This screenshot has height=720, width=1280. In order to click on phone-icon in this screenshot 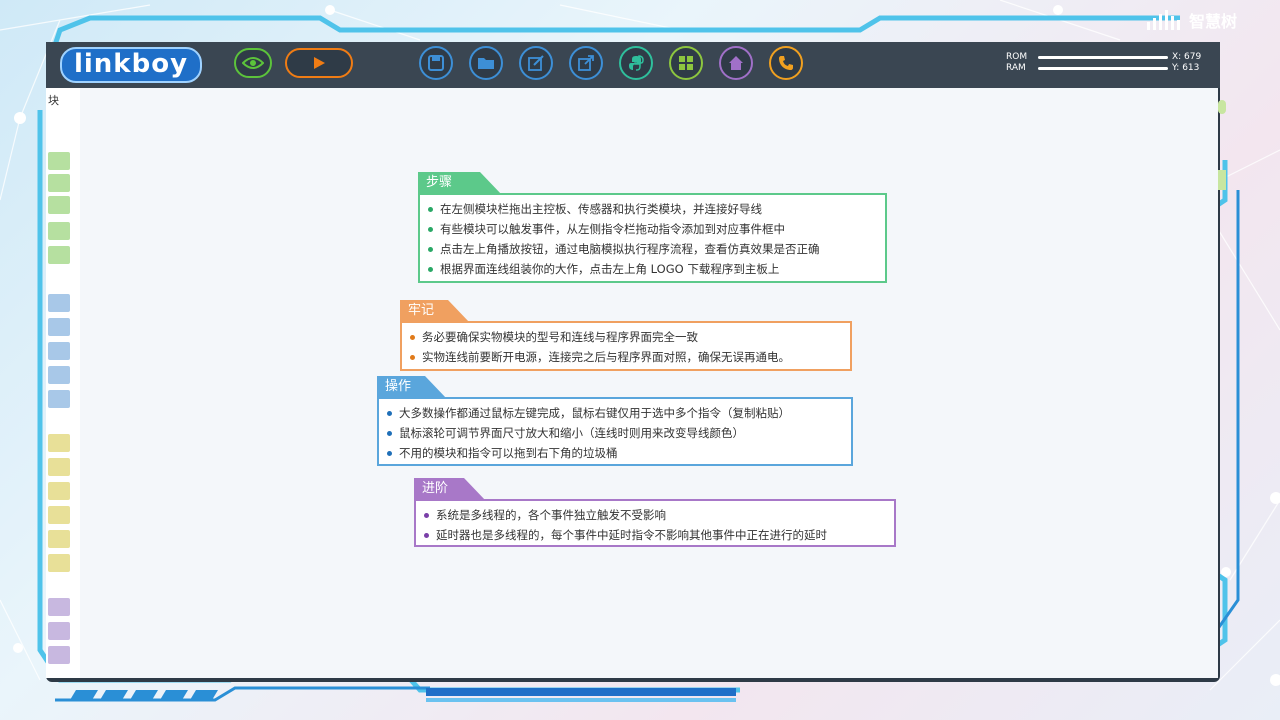, I will do `click(786, 63)`.